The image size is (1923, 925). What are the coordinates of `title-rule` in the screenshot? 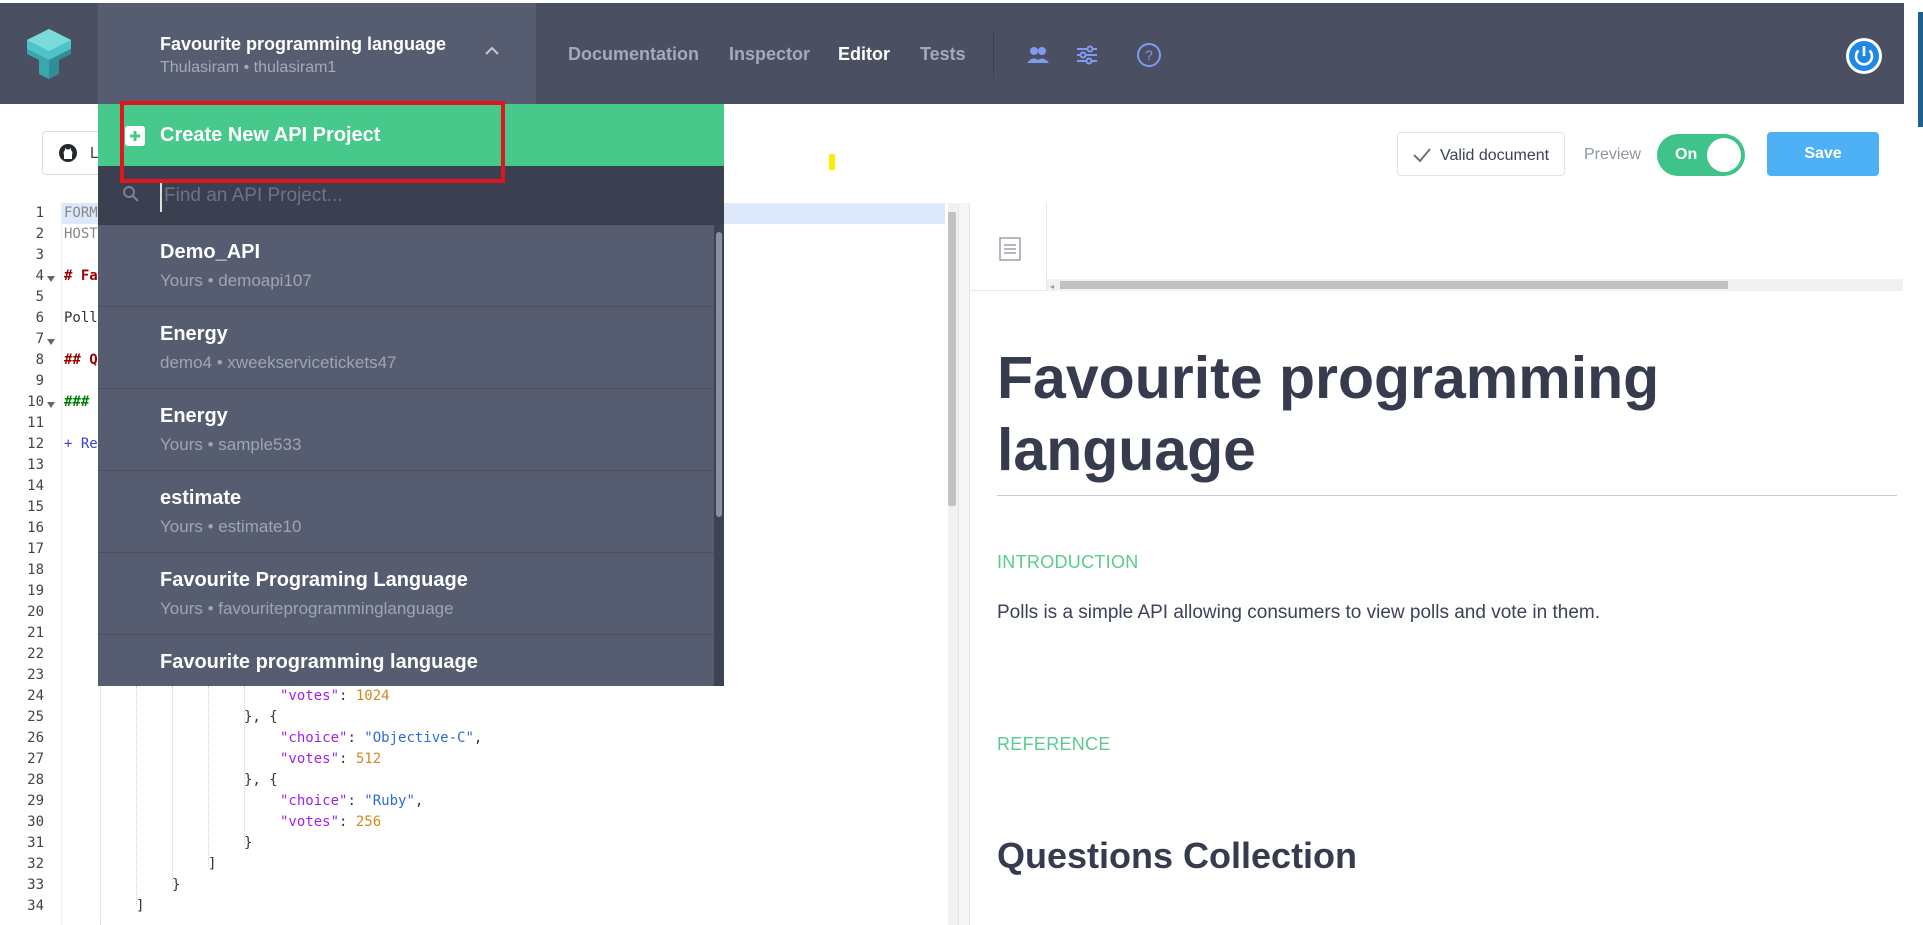 It's located at (1447, 495).